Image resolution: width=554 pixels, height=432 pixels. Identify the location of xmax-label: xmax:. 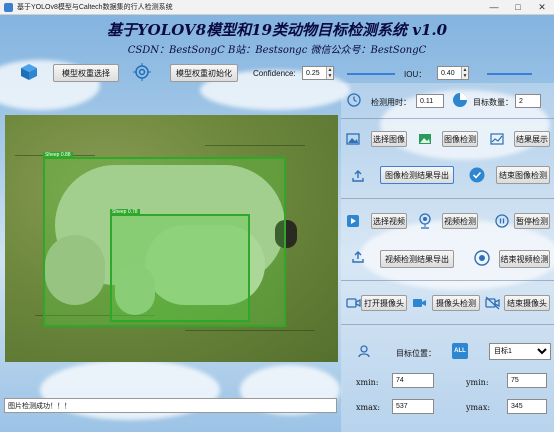
(368, 407).